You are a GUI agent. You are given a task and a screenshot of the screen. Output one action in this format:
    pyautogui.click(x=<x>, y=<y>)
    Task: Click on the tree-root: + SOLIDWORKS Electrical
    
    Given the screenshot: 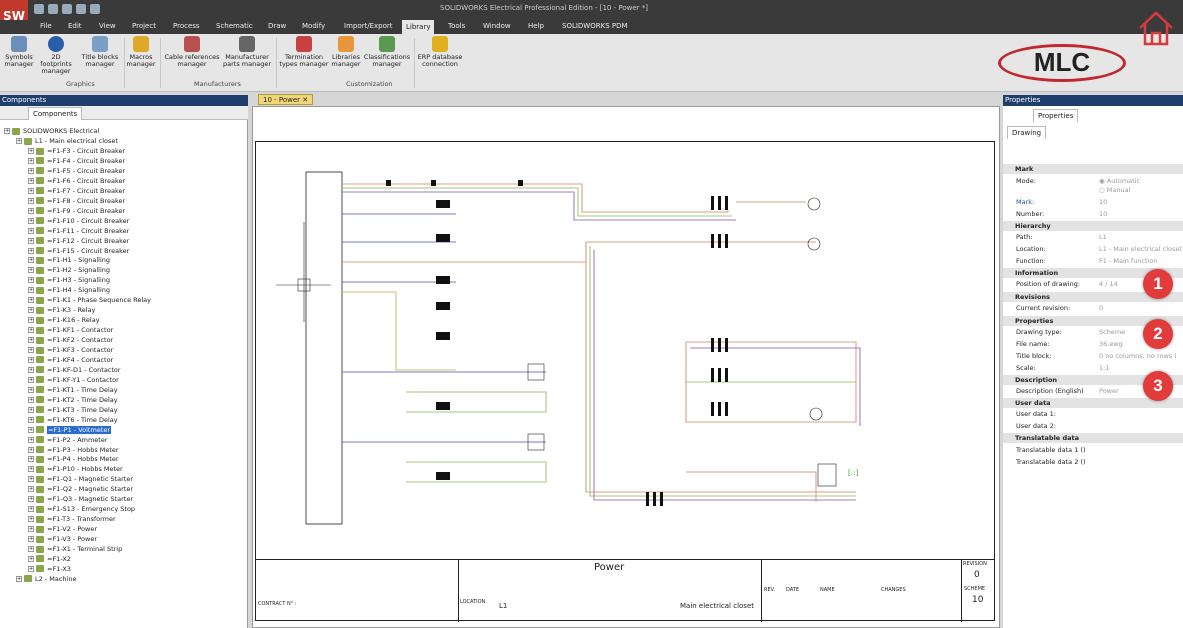 What is the action you would take?
    pyautogui.click(x=51, y=131)
    